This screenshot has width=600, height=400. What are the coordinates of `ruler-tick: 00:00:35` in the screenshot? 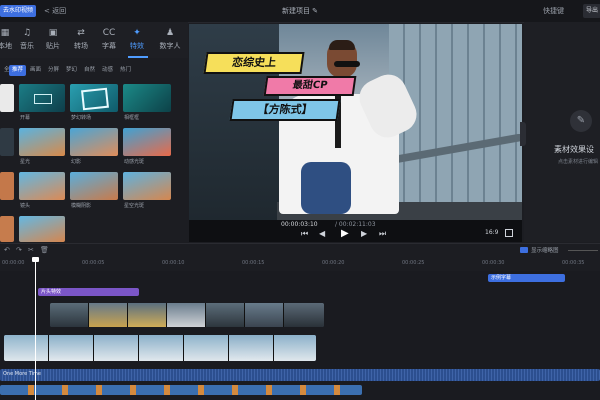 It's located at (573, 263).